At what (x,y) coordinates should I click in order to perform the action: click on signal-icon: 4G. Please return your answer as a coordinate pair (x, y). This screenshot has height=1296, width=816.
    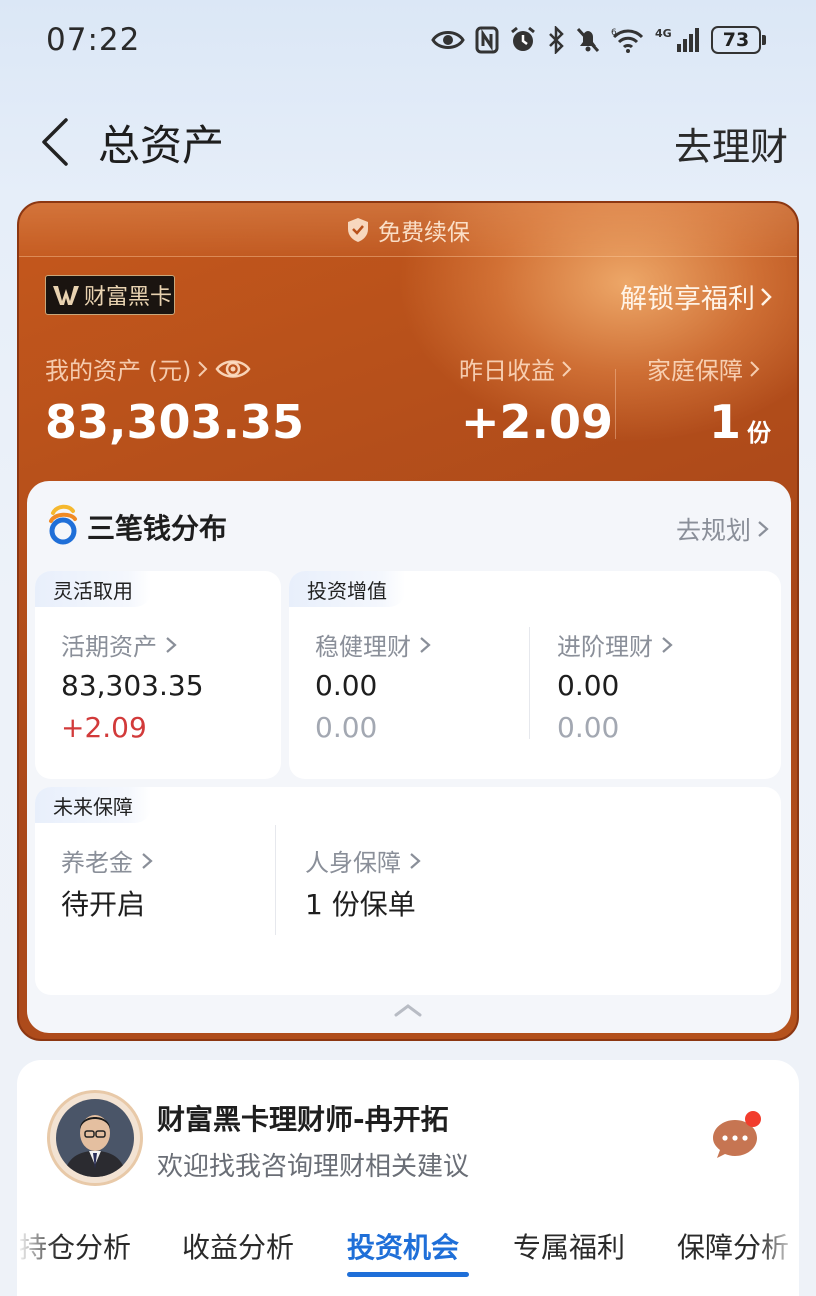
    Looking at the image, I should click on (677, 39).